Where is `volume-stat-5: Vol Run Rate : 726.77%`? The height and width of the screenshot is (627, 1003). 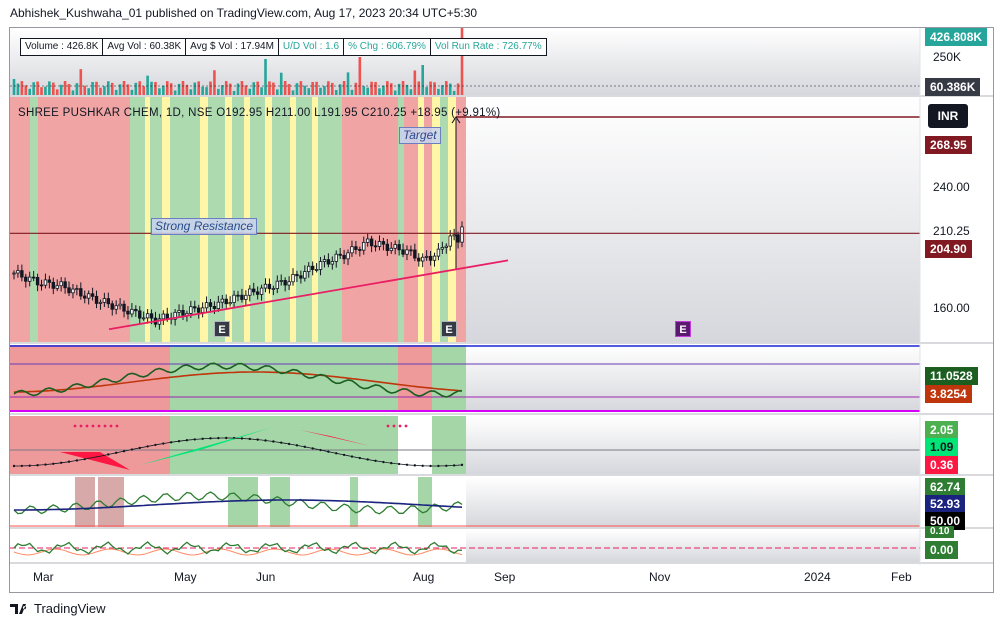
volume-stat-5: Vol Run Rate : 726.77% is located at coordinates (488, 47).